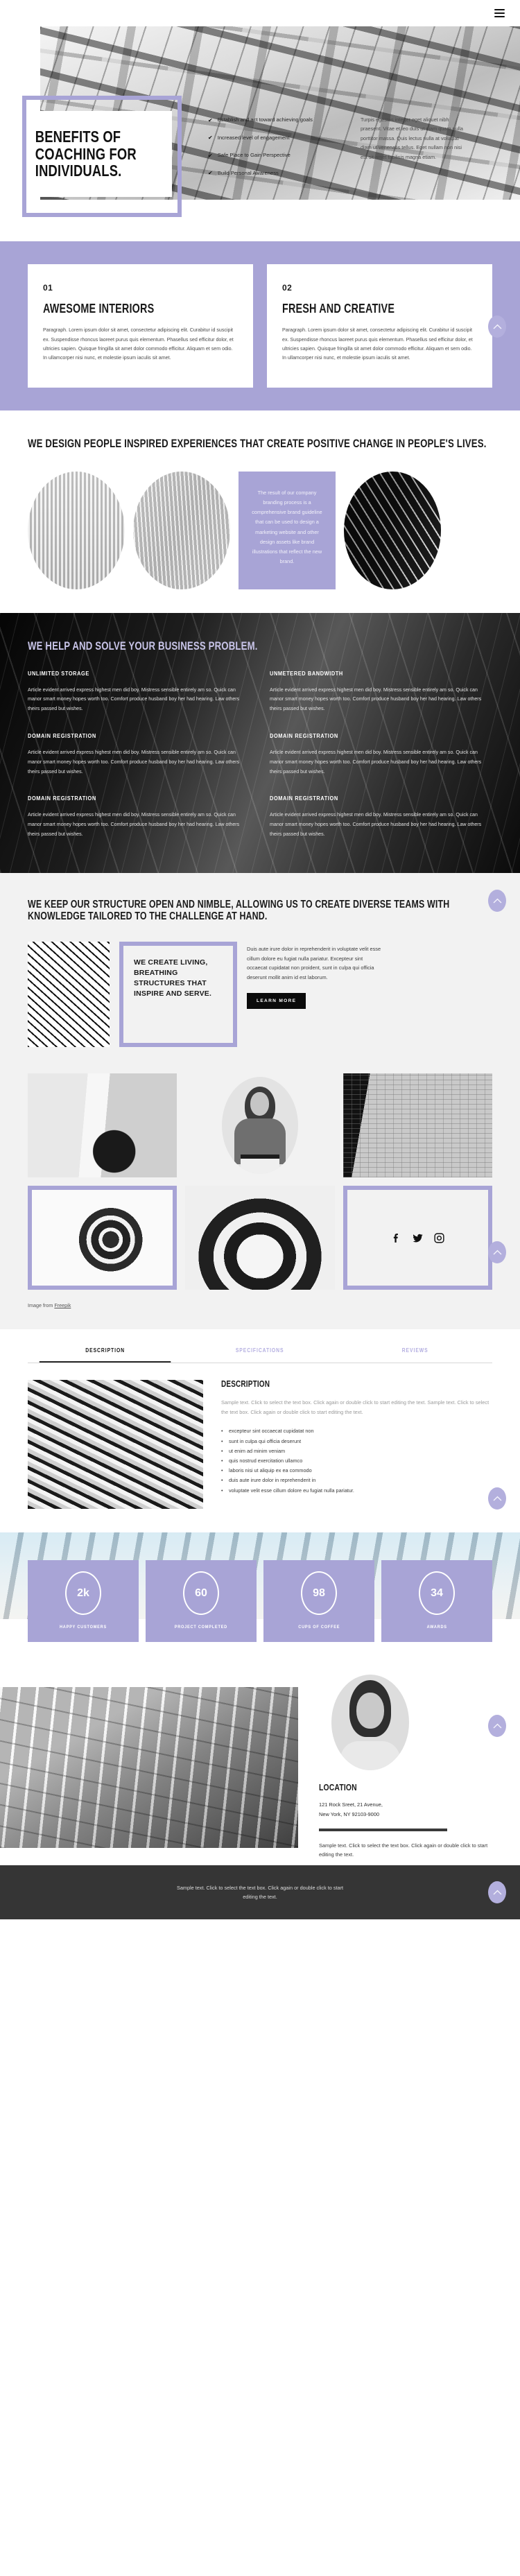 The height and width of the screenshot is (2576, 520). I want to click on gallery-row-top, so click(260, 1125).